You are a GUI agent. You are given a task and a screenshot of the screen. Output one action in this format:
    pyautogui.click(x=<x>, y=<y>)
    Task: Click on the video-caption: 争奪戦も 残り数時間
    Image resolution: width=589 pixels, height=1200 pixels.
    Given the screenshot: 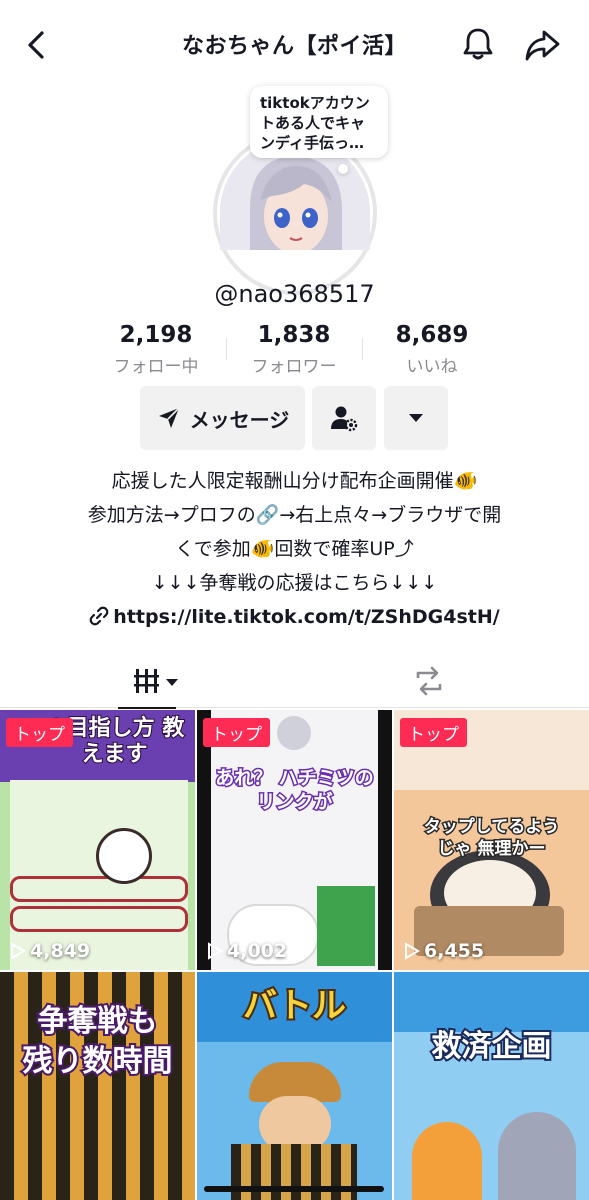 What is the action you would take?
    pyautogui.click(x=98, y=1041)
    